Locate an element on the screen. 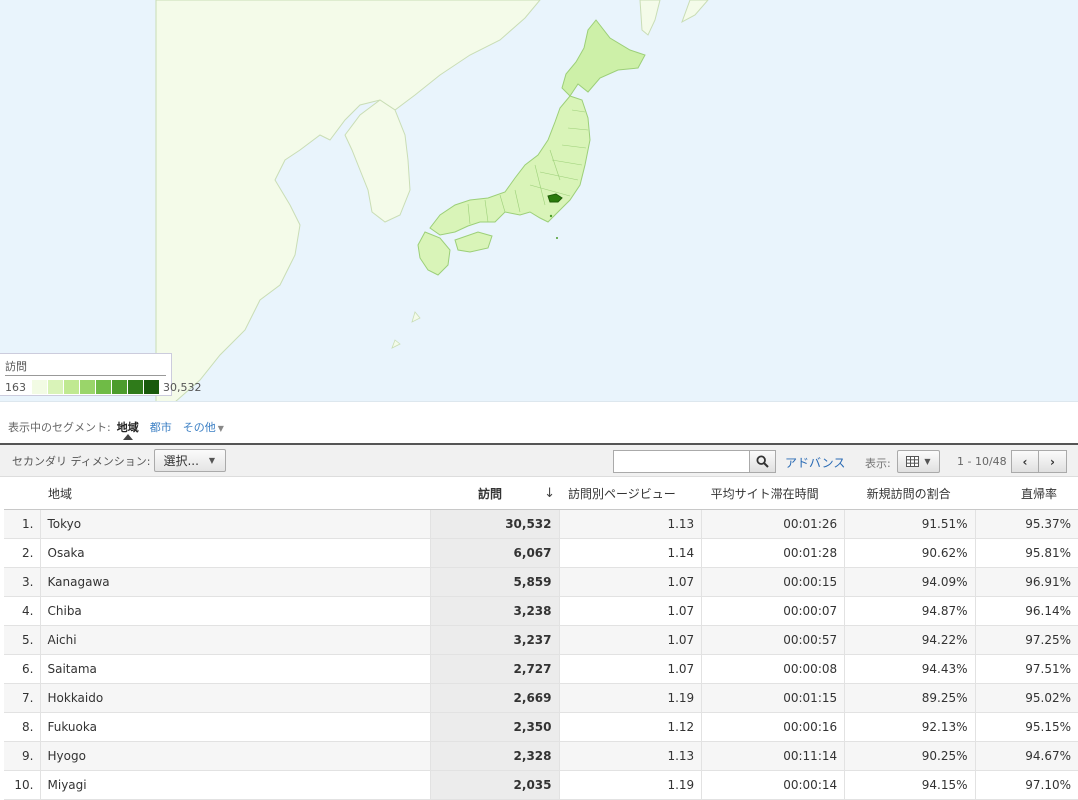 The image size is (1078, 800). table-row: 10. Miyagi 2,035 1.19 00:00:14 94.15% 97.10% is located at coordinates (541, 785).